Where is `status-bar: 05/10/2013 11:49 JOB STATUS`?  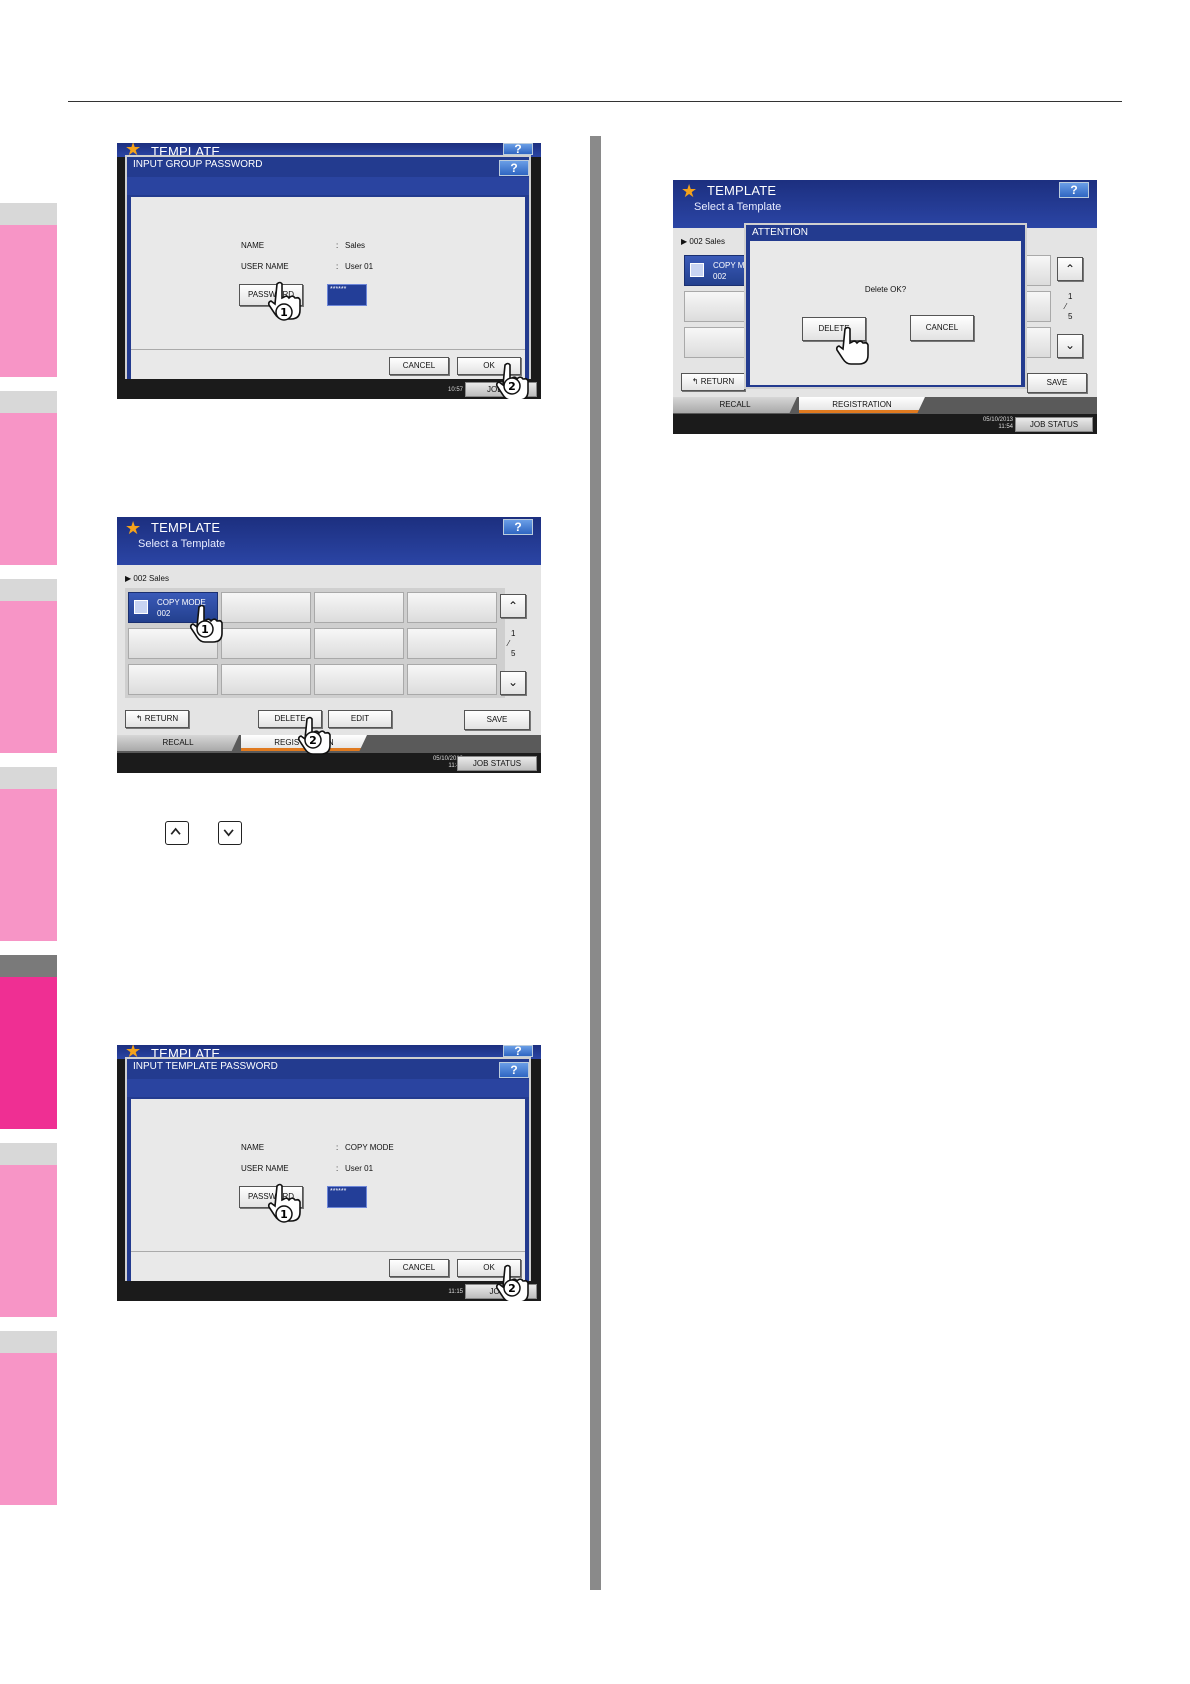
status-bar: 05/10/2013 11:49 JOB STATUS is located at coordinates (329, 763).